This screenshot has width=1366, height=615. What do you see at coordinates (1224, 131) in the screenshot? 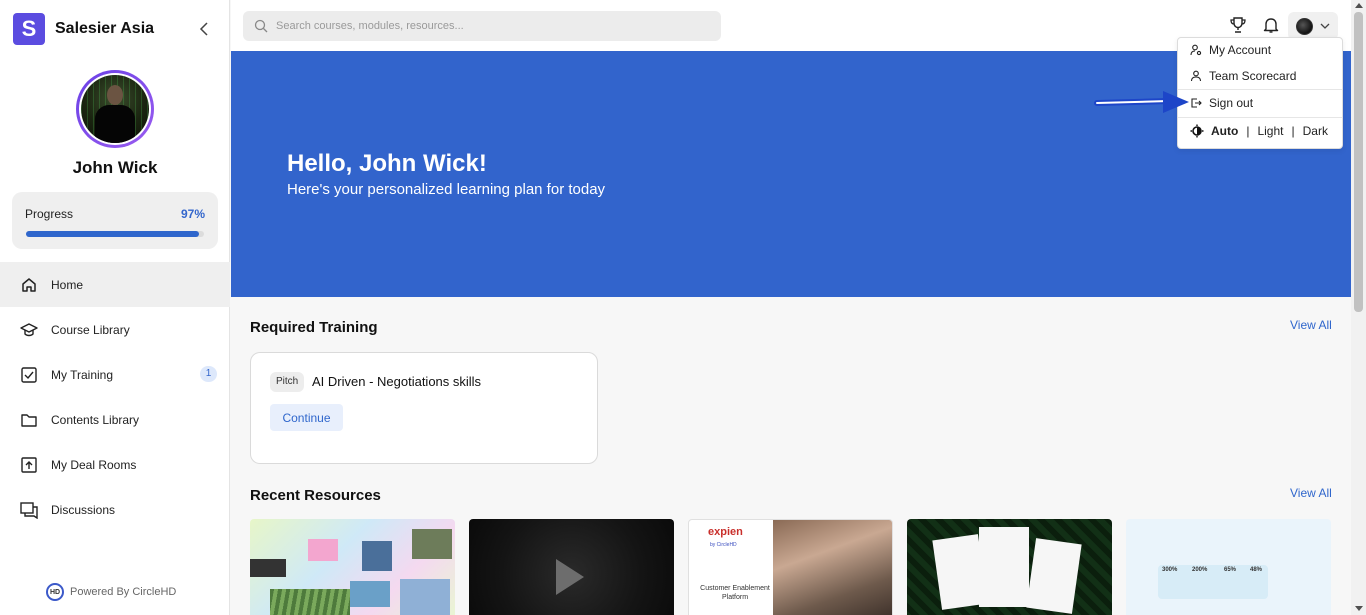
I see `theme-option-auto: Auto` at bounding box center [1224, 131].